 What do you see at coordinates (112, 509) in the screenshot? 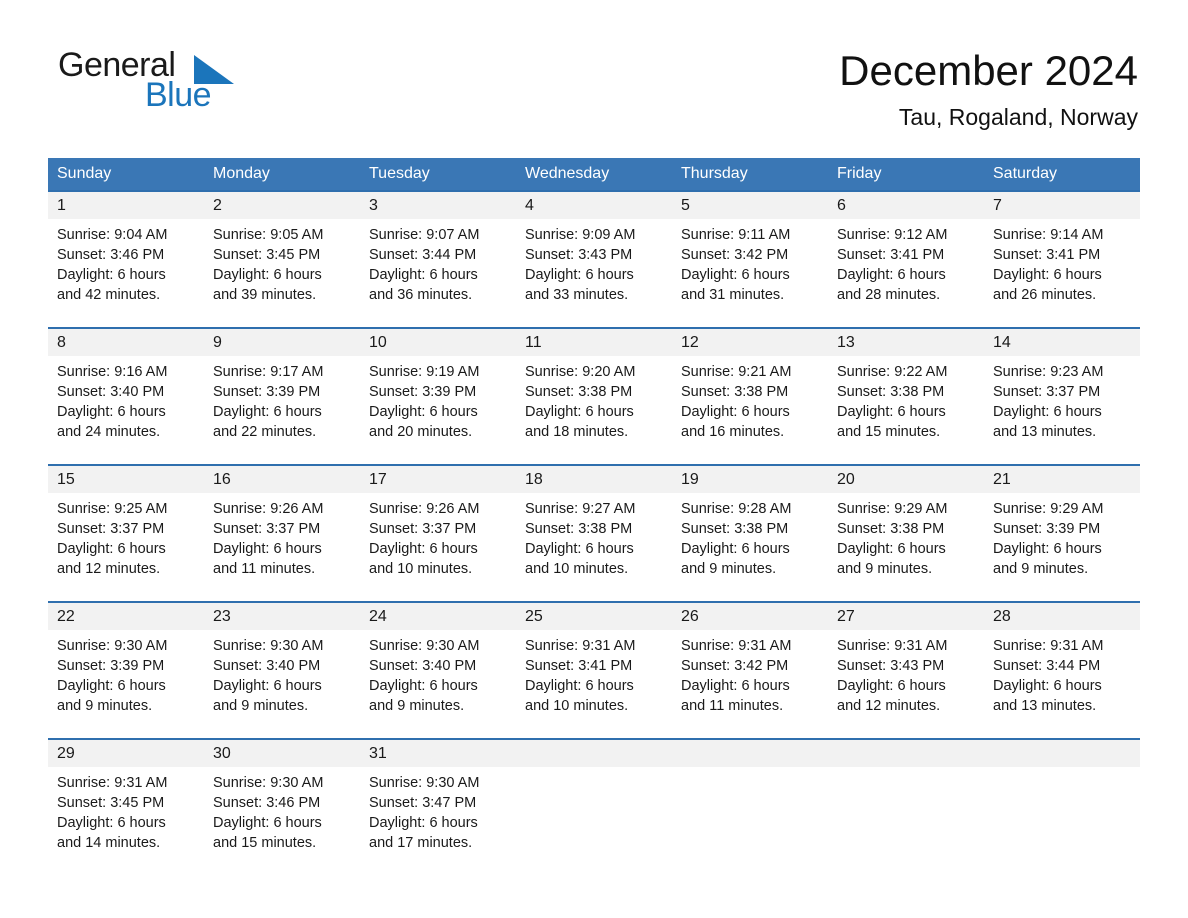
I see `sunrise-text: Sunrise: 9:25 AM` at bounding box center [112, 509].